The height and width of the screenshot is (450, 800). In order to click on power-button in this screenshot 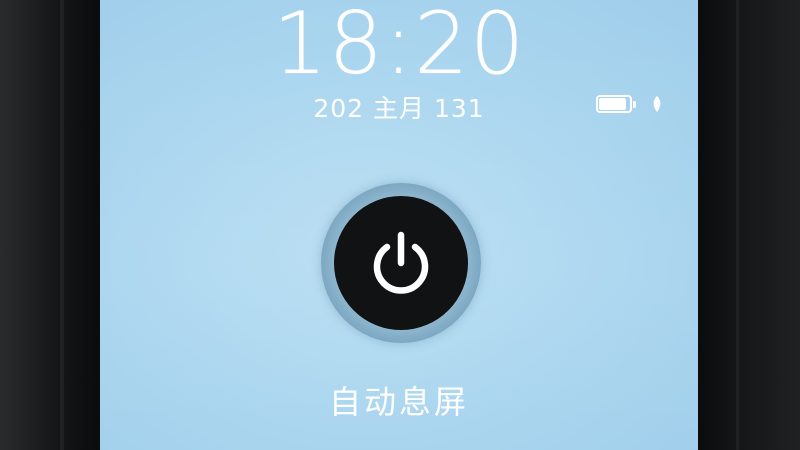, I will do `click(401, 263)`.